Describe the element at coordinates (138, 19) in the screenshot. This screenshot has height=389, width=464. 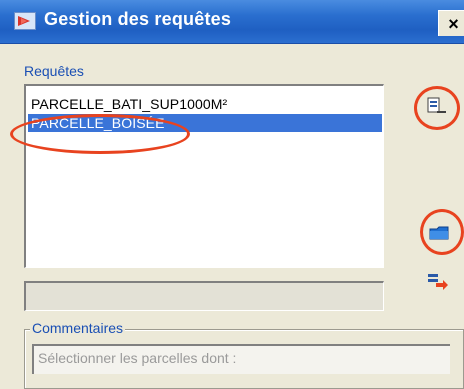
I see `window-title: Gestion des requêtes` at that location.